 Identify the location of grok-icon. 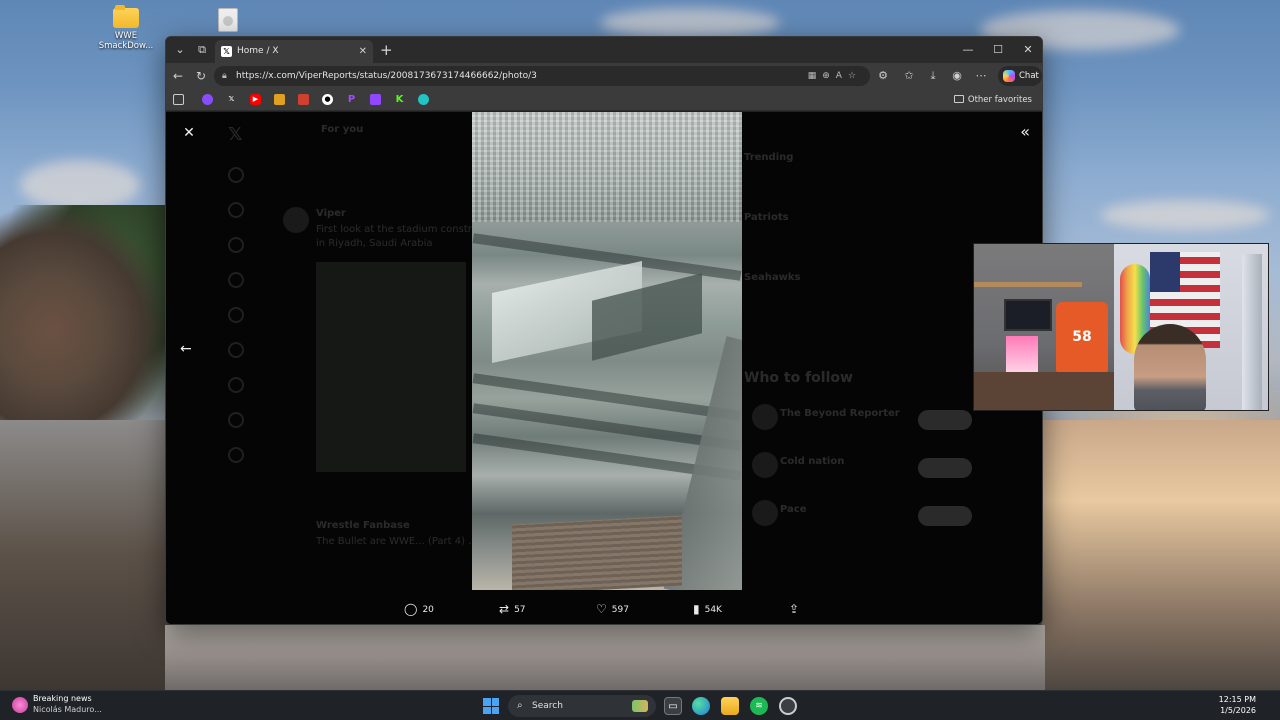
(236, 350).